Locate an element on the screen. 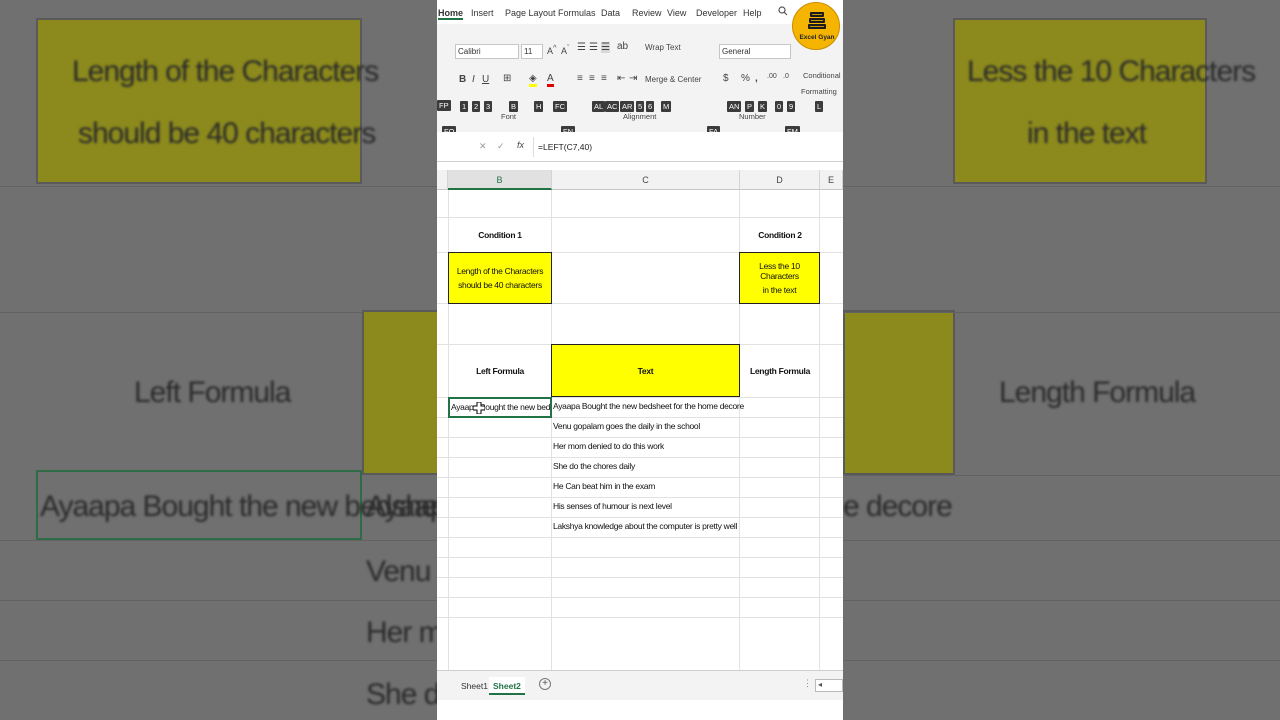  font-name-select: Calibri is located at coordinates (487, 51).